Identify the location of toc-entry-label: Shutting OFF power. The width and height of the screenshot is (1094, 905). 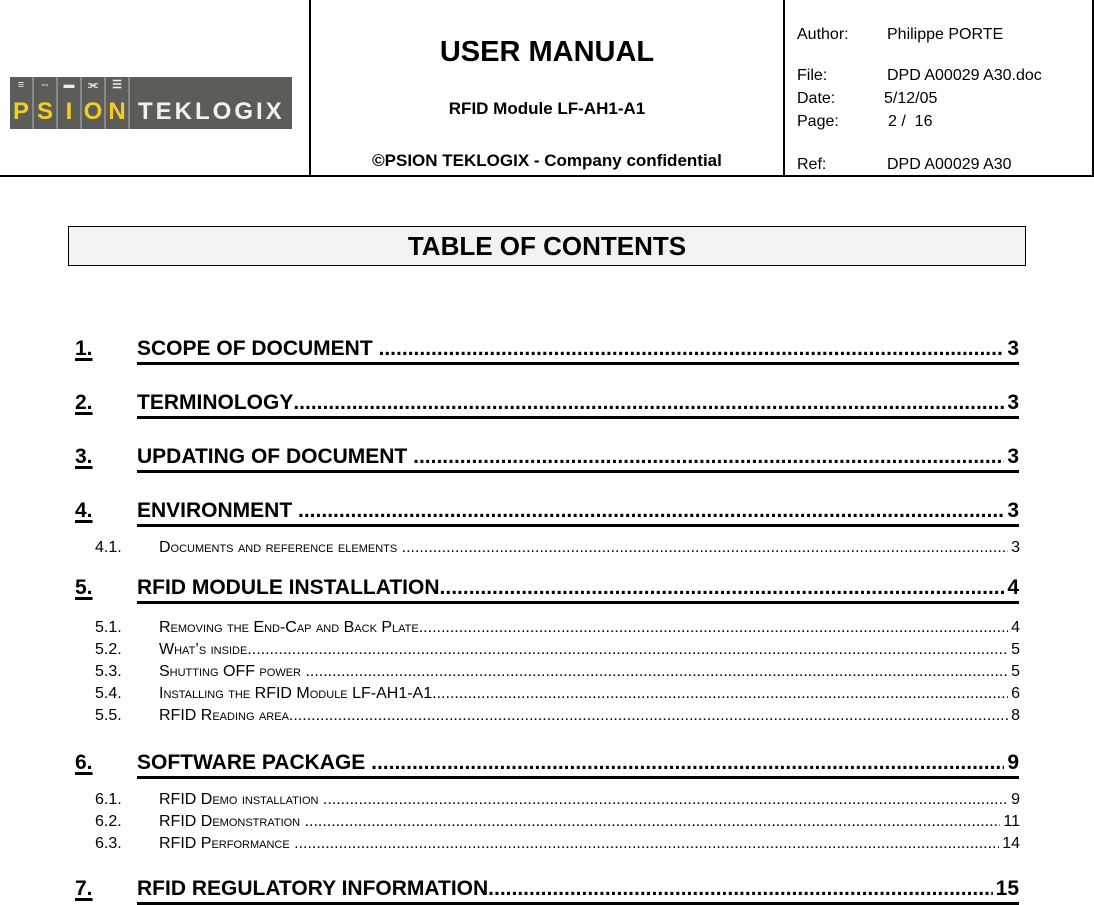
(232, 671).